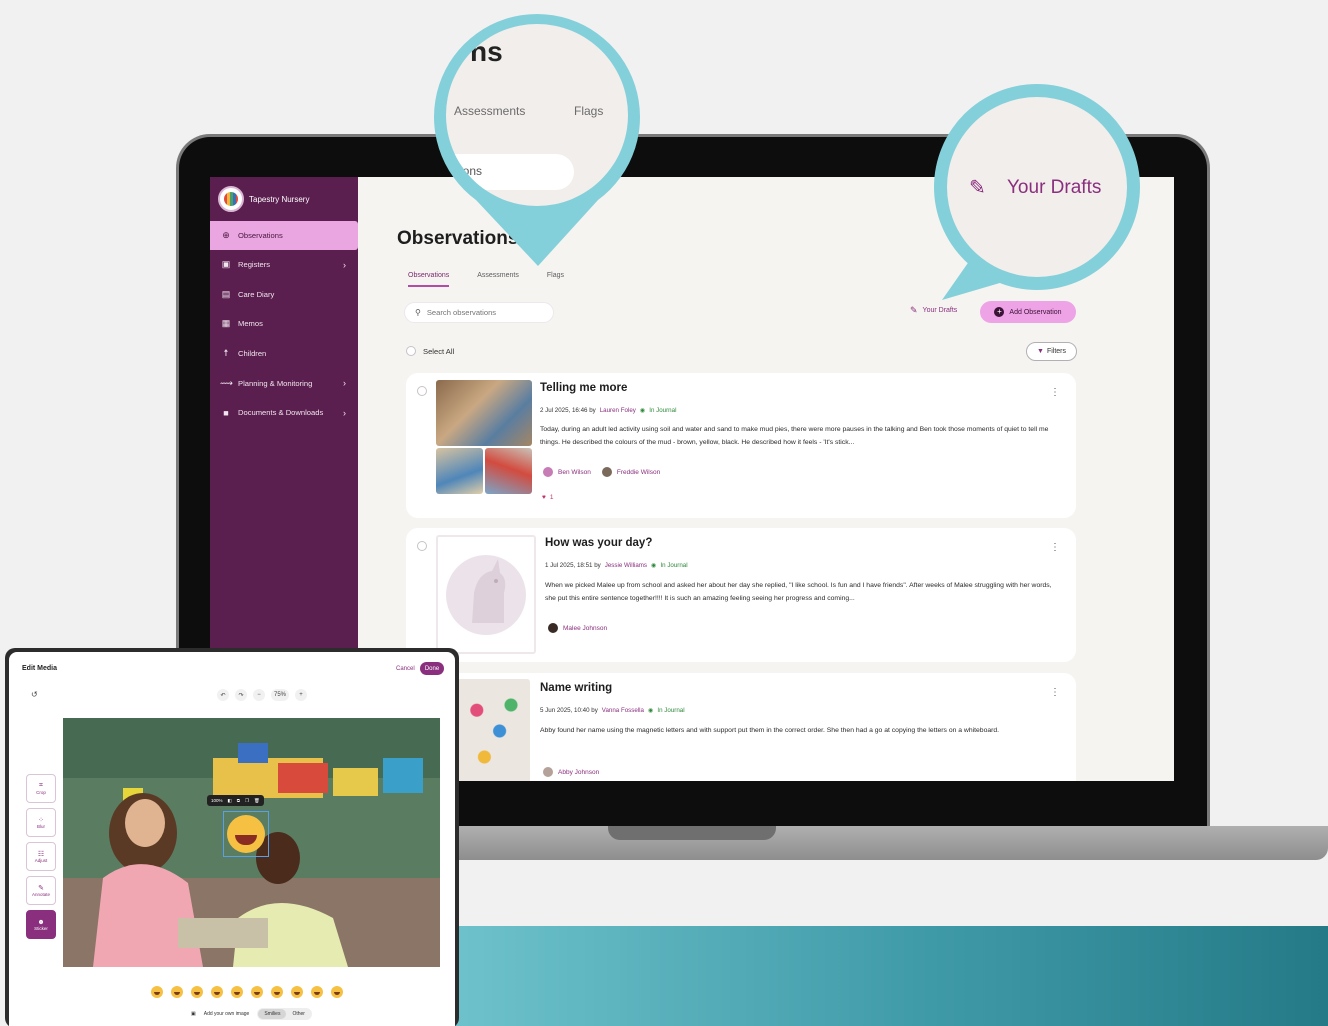 The image size is (1328, 1026). Describe the element at coordinates (284, 354) in the screenshot. I see `sidebar-item-children: ☨ Children` at that location.